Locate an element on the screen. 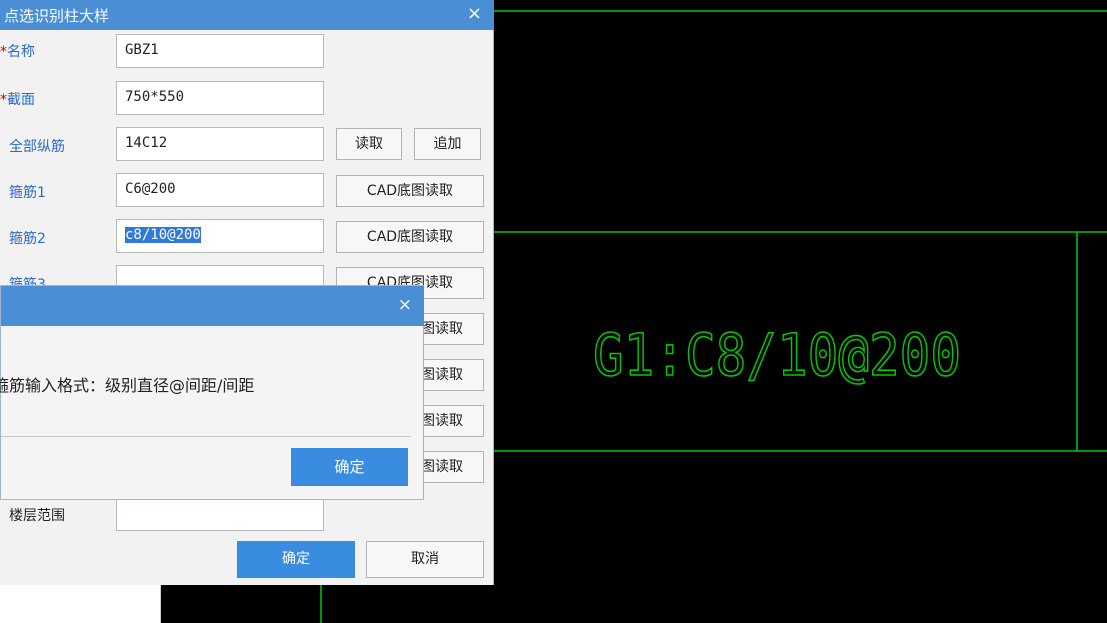 The height and width of the screenshot is (623, 1107). selected-text: c8/10@200 is located at coordinates (163, 235).